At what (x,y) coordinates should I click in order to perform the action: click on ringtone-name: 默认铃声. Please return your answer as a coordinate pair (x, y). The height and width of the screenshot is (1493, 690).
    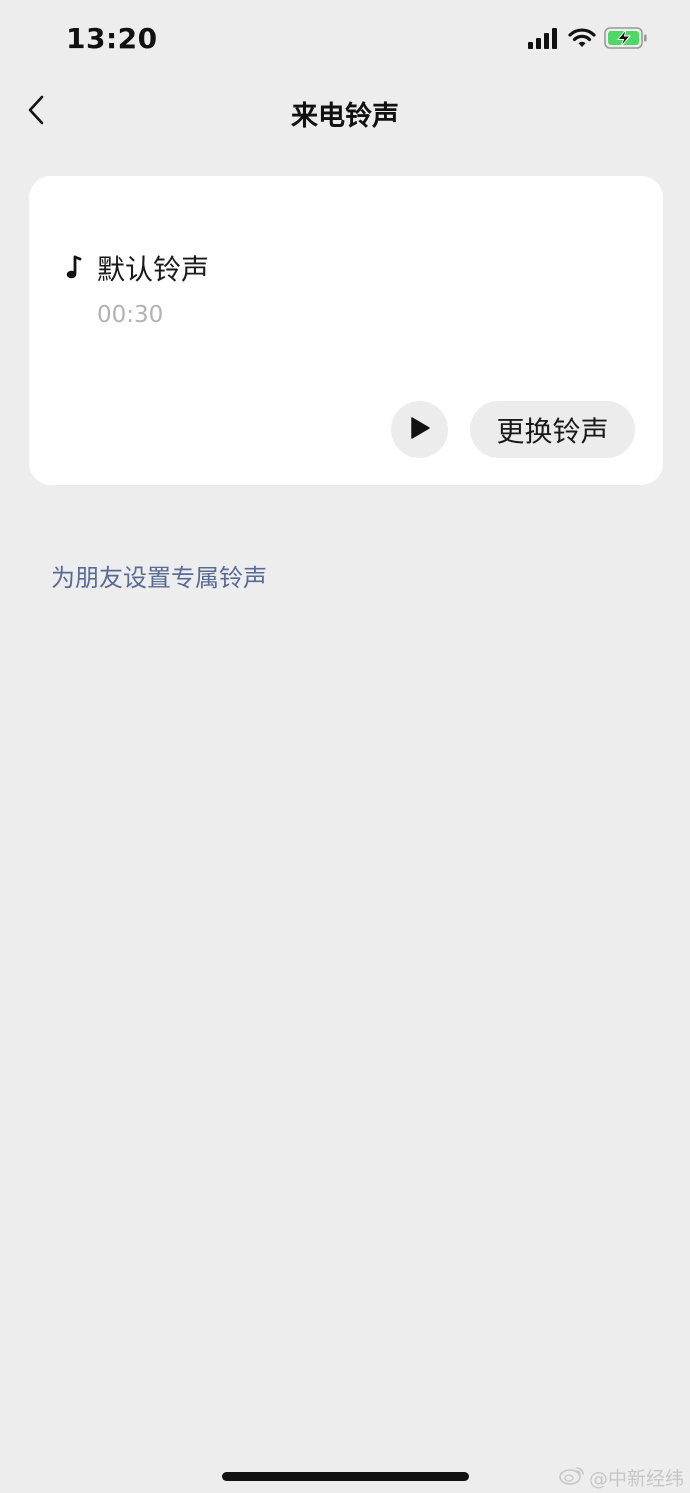
    Looking at the image, I should click on (153, 269).